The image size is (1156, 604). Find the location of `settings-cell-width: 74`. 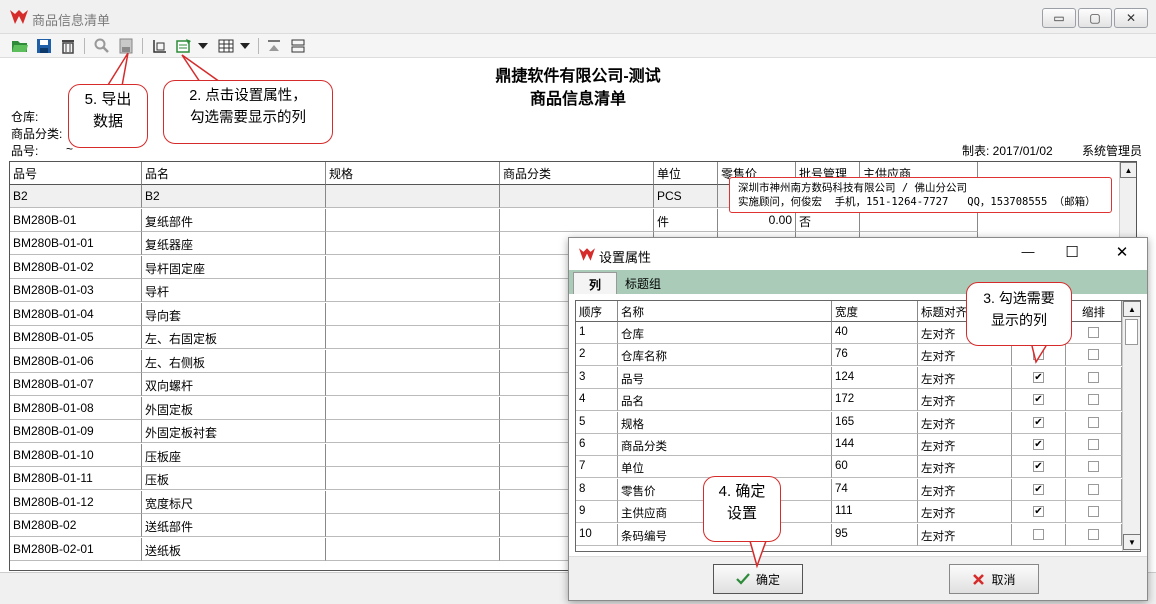

settings-cell-width: 74 is located at coordinates (875, 489).